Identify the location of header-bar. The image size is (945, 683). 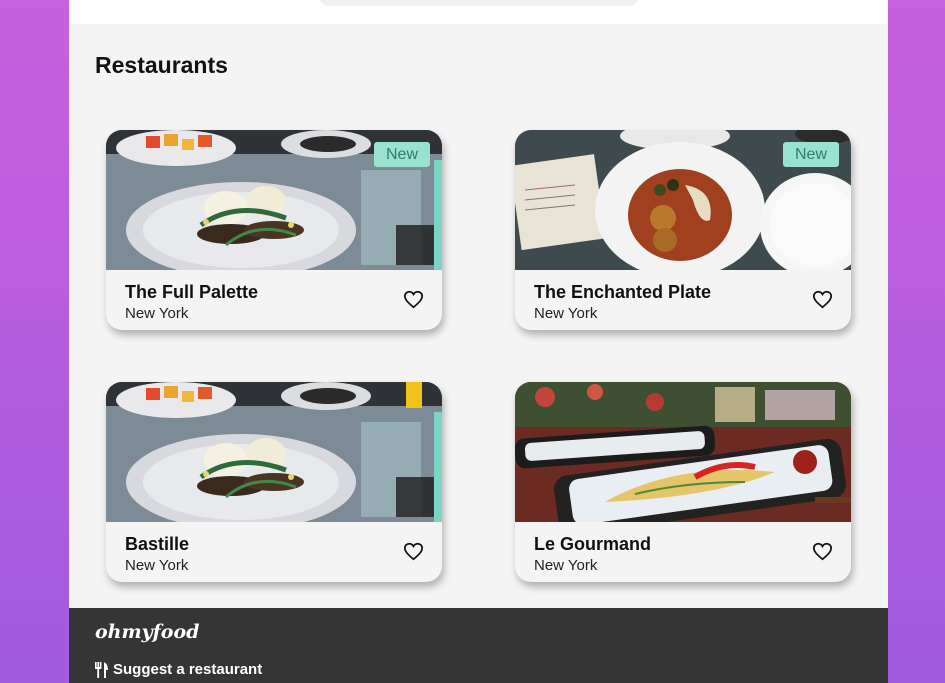
(478, 12).